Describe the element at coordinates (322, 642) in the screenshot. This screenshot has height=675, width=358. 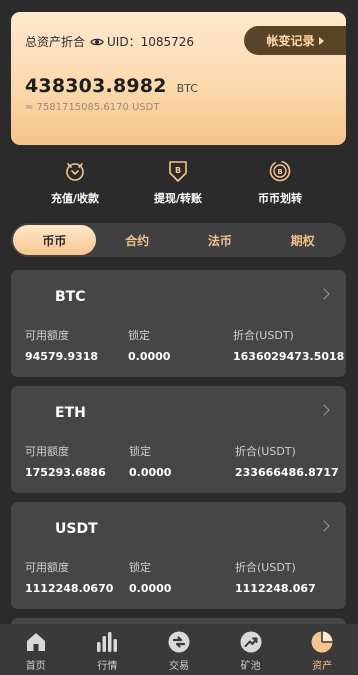
I see `assets-icon` at that location.